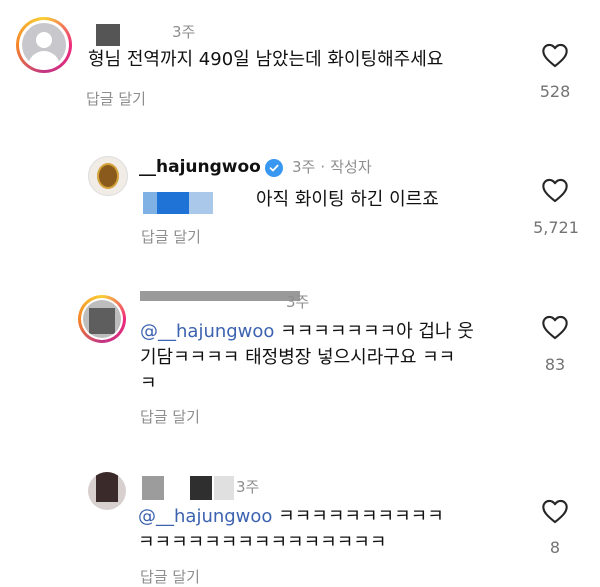 This screenshot has width=600, height=587. I want to click on comment-text-line: ㅋㅋㅋㅋㅋㅋㅋㅋㅋㅋㅋㅋㅋㅋㅋ, so click(262, 542).